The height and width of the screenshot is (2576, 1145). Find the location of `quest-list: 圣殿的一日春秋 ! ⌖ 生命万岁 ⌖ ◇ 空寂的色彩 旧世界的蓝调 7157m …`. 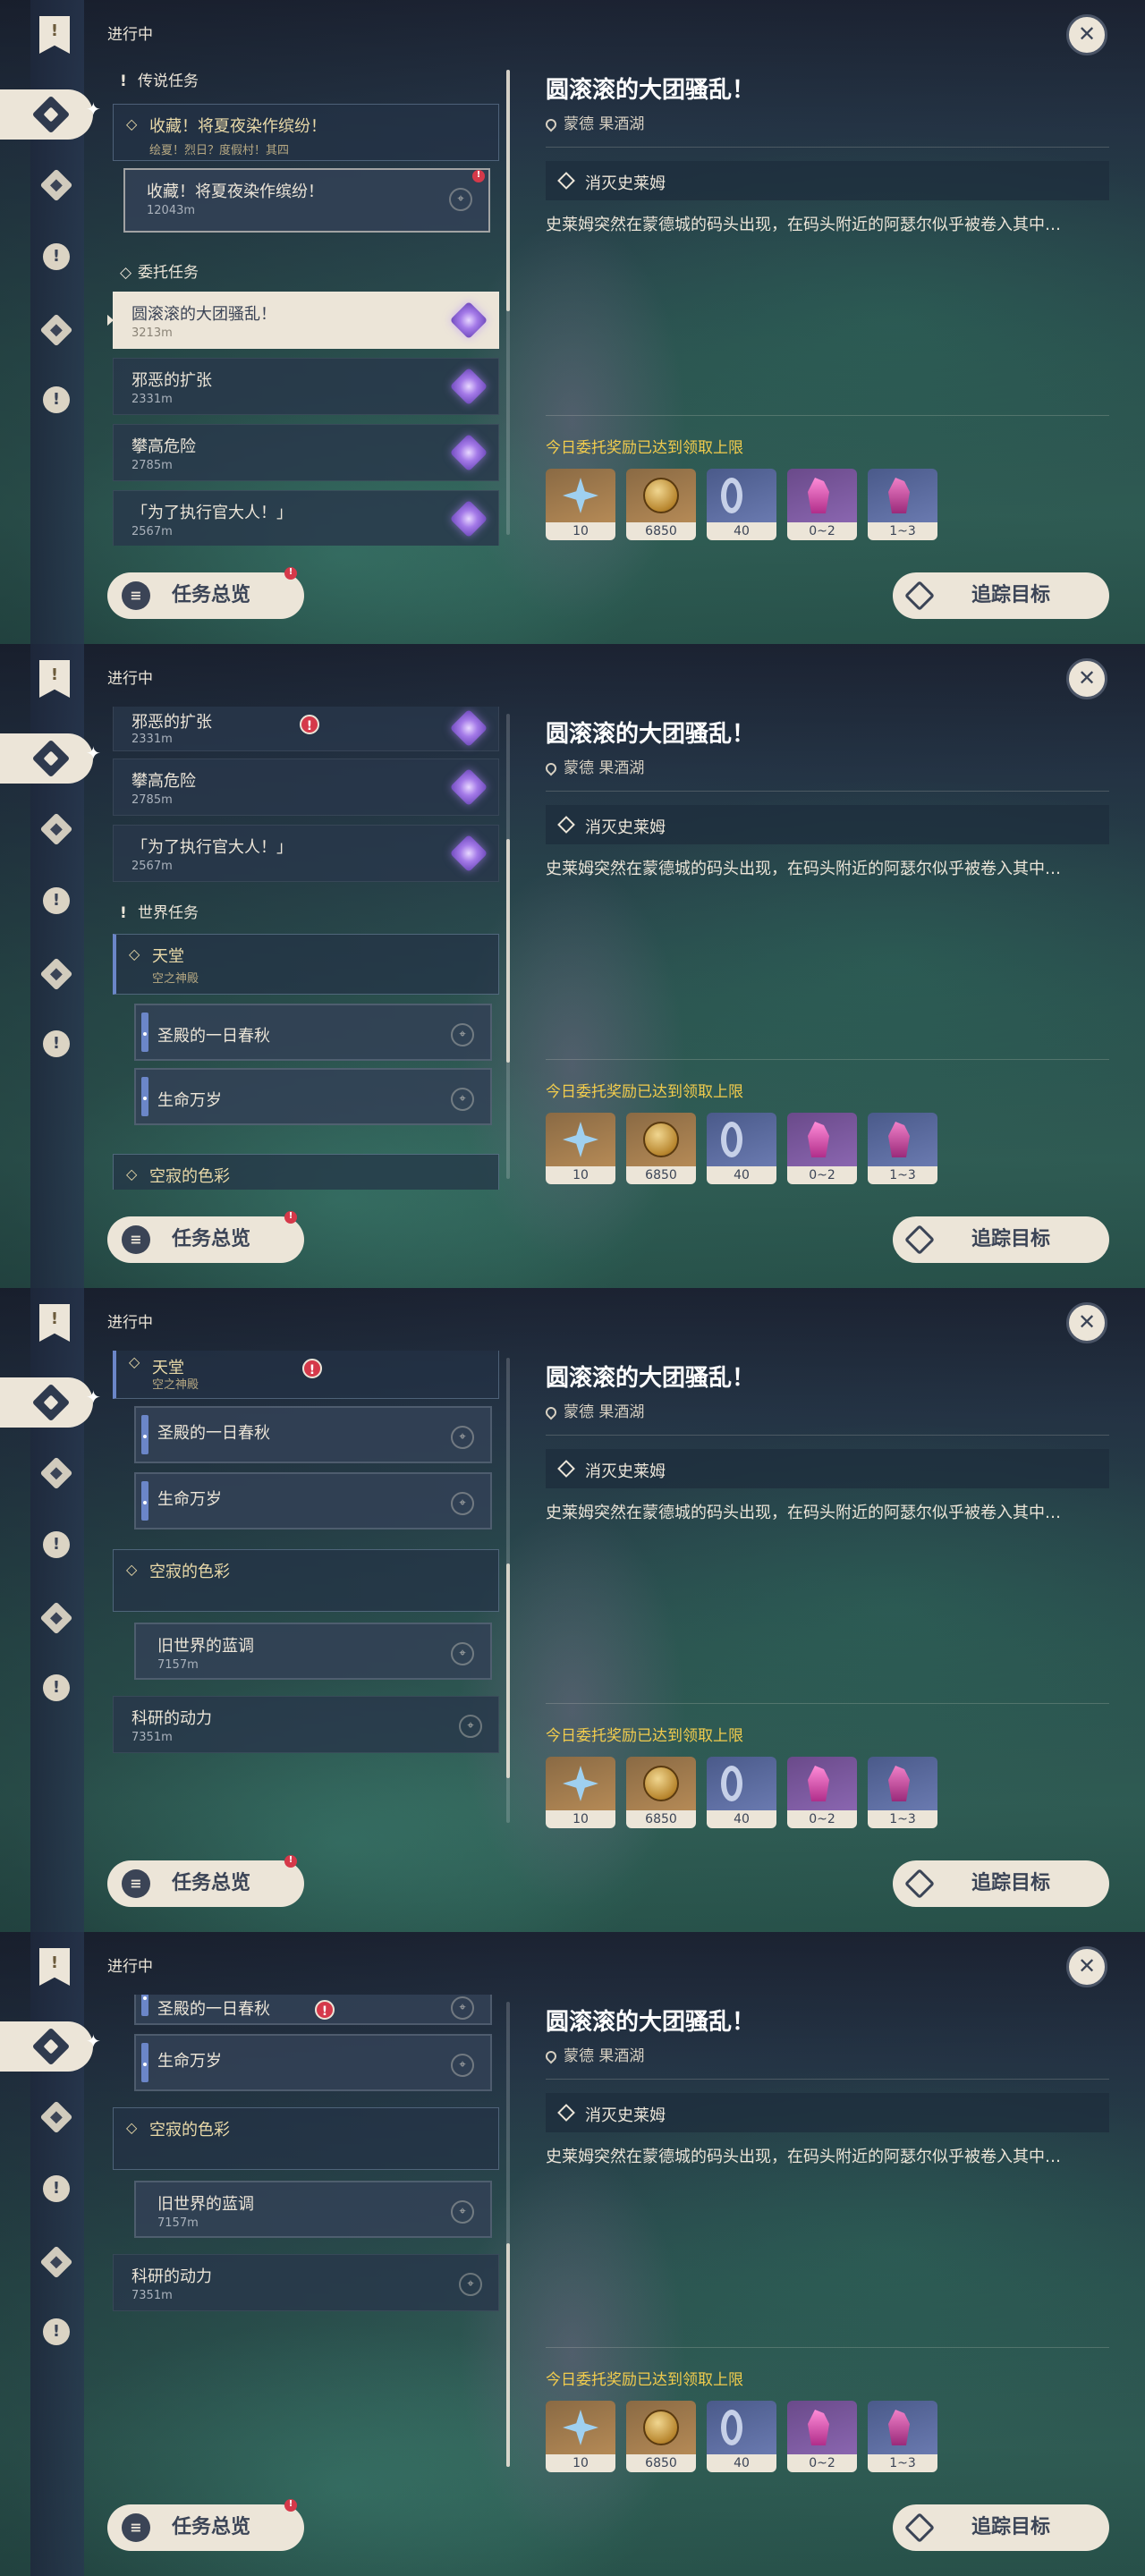

quest-list: 圣殿的一日春秋 ! ⌖ 生命万岁 ⌖ ◇ 空寂的色彩 旧世界的蓝调 7157m … is located at coordinates (304, 2236).